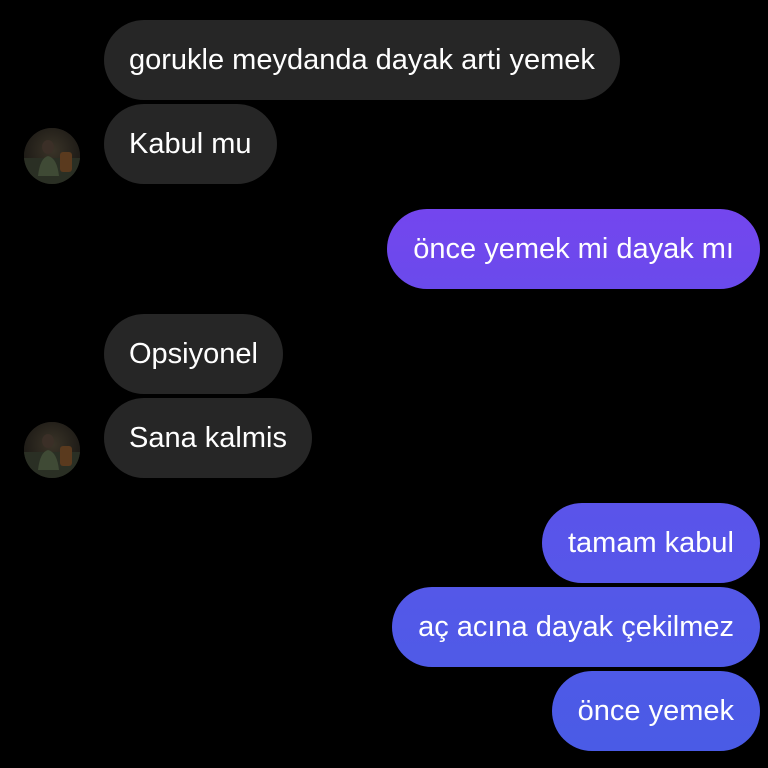 This screenshot has width=768, height=768. I want to click on outgoing-message-bubble: önce yemek mi dayak mı, so click(573, 249).